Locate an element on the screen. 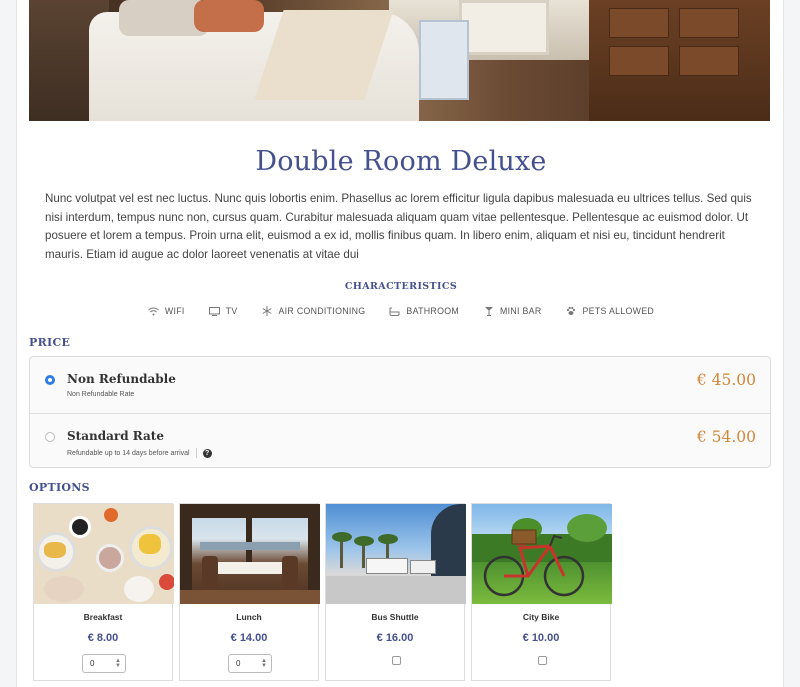  options-heading: OPTIONS is located at coordinates (59, 487).